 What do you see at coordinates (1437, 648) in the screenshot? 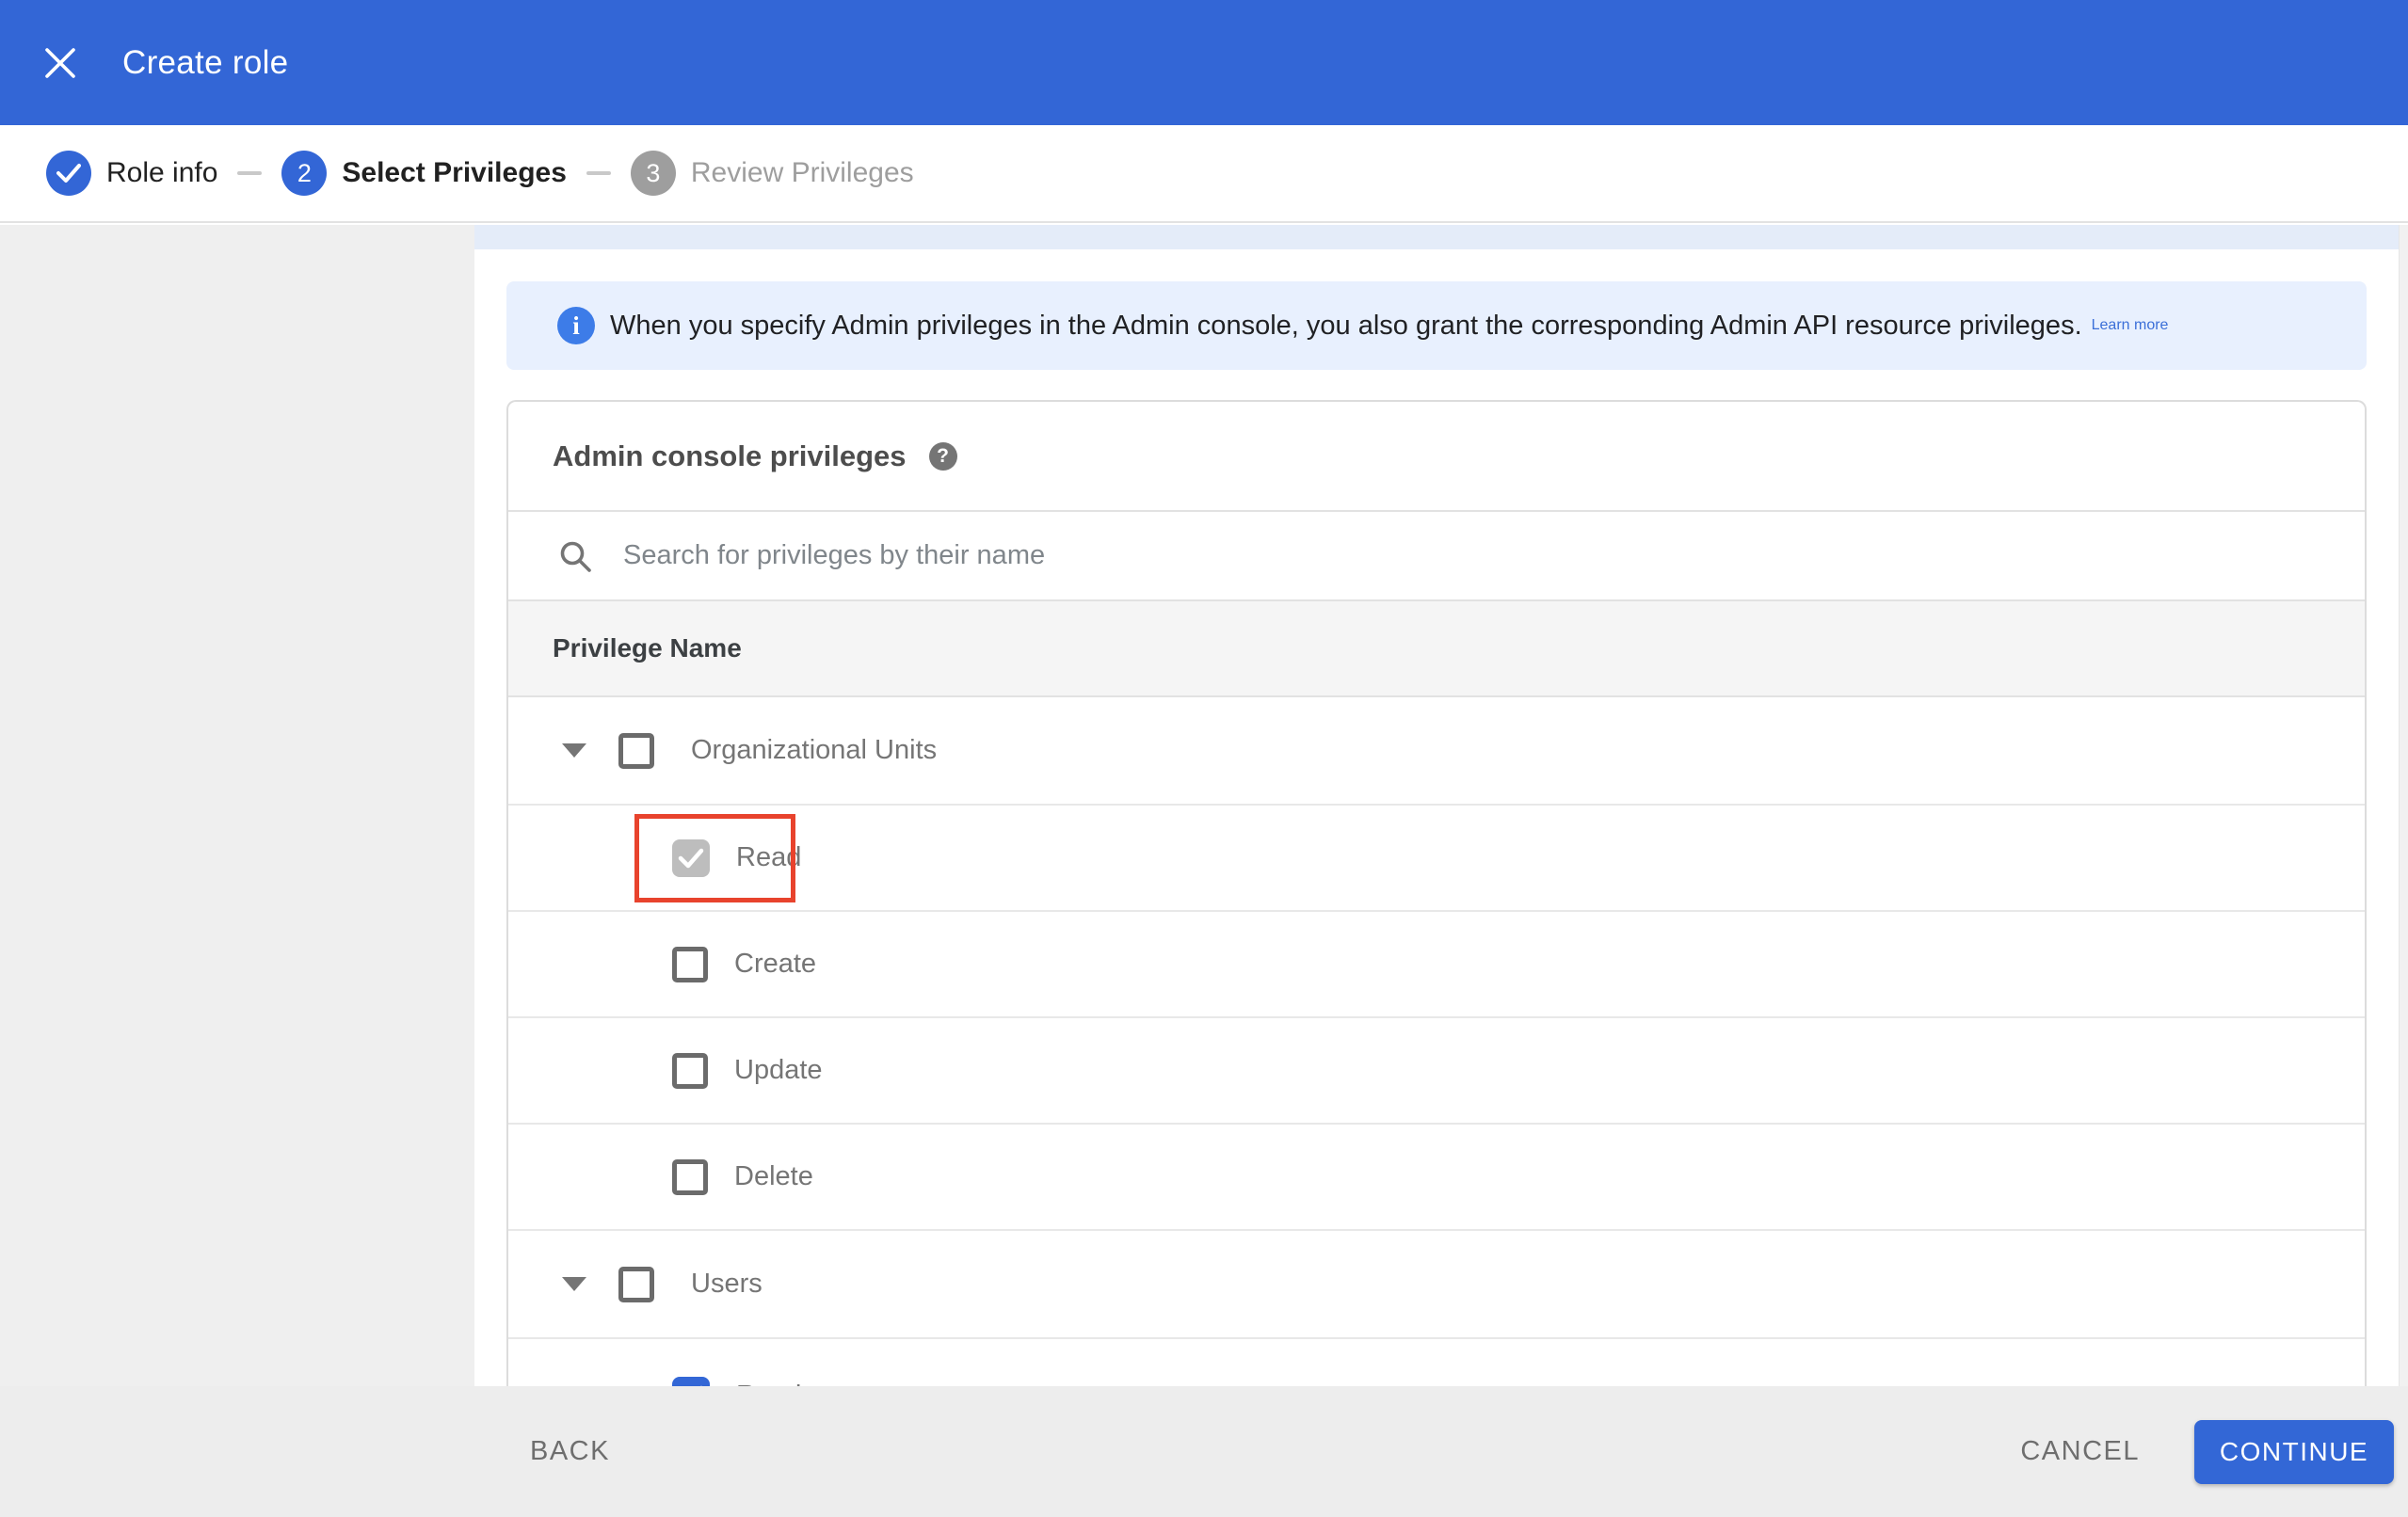
I see `table-column-header: Privilege Name` at bounding box center [1437, 648].